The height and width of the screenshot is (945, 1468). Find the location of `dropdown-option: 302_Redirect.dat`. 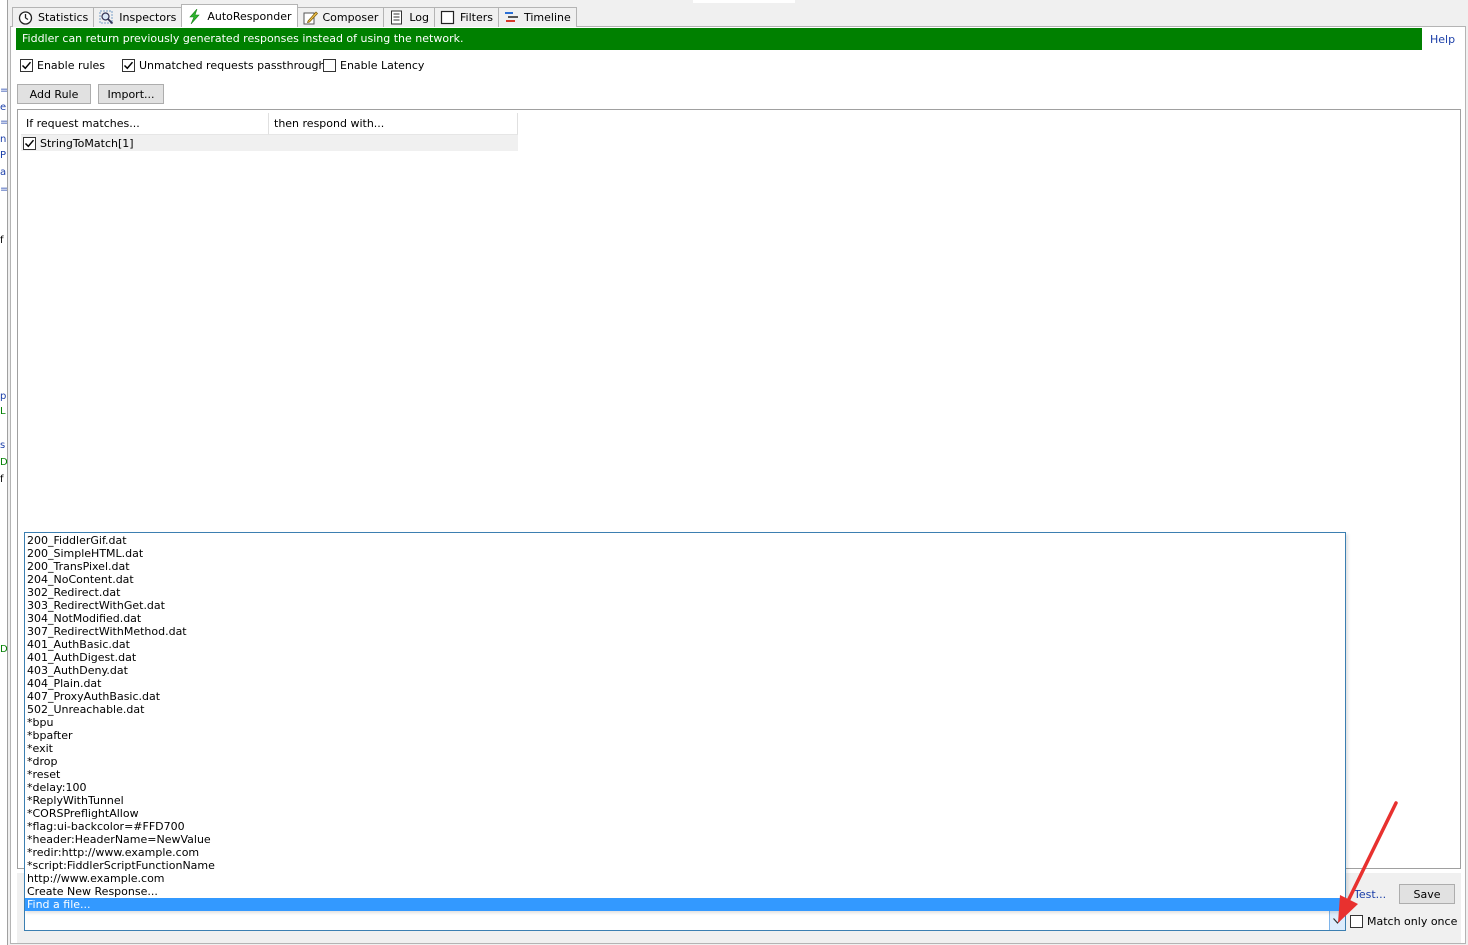

dropdown-option: 302_Redirect.dat is located at coordinates (685, 592).